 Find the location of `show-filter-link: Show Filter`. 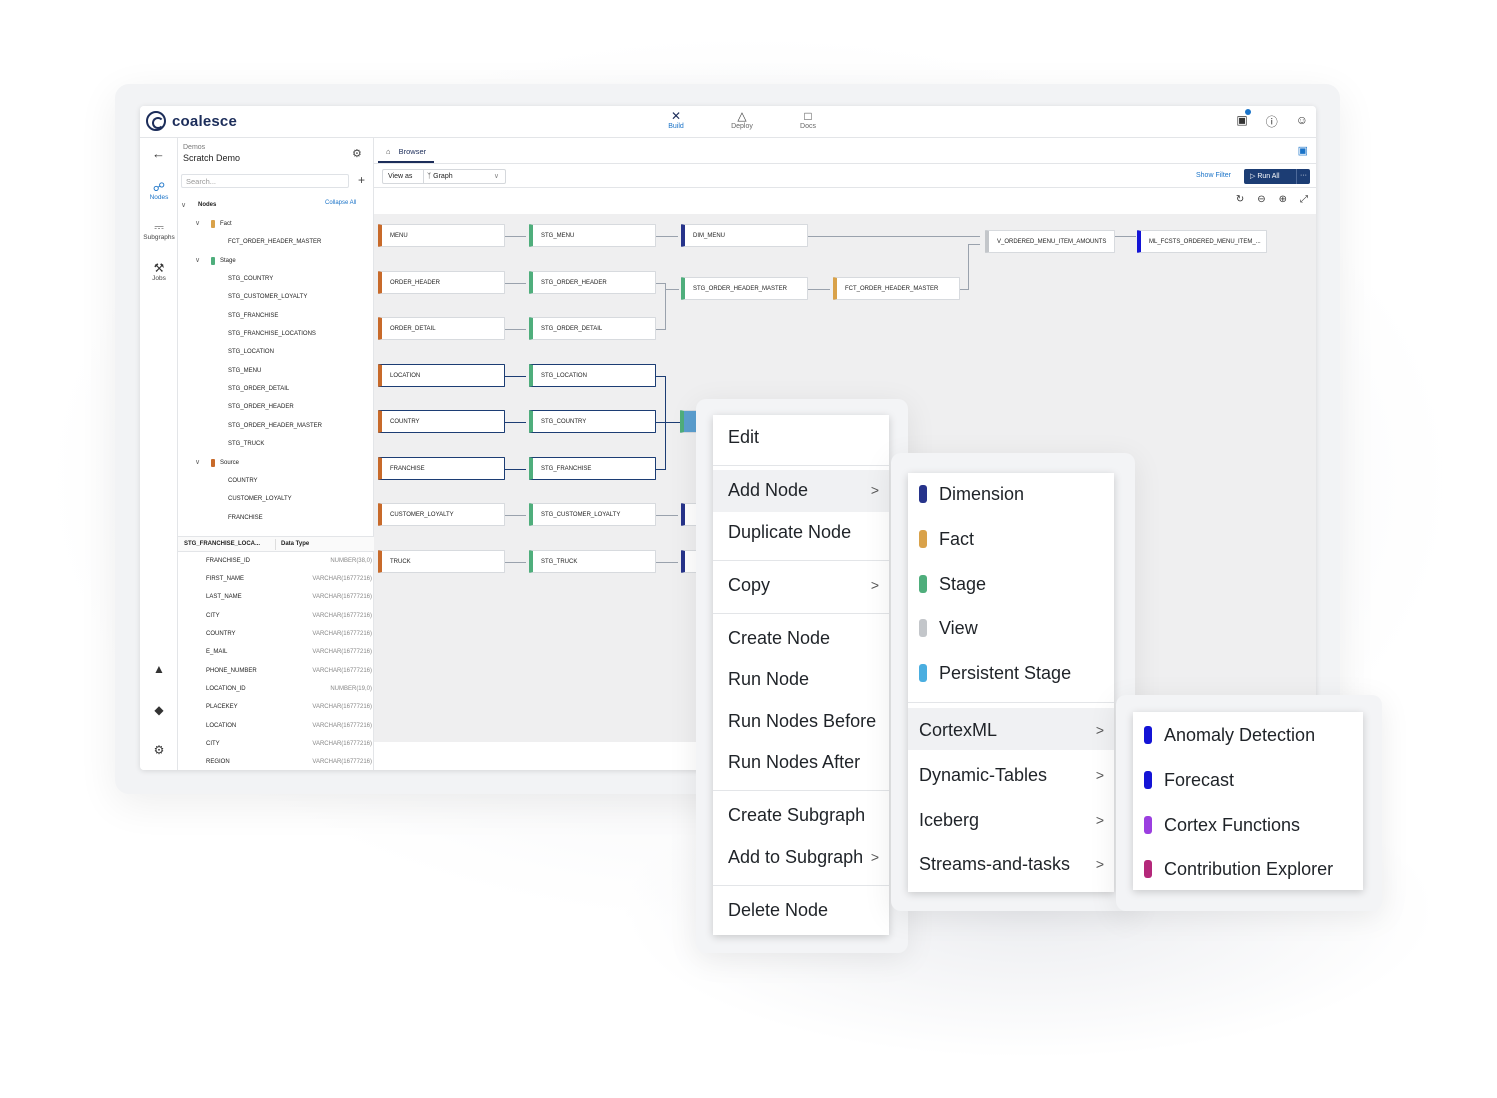

show-filter-link: Show Filter is located at coordinates (1213, 175).